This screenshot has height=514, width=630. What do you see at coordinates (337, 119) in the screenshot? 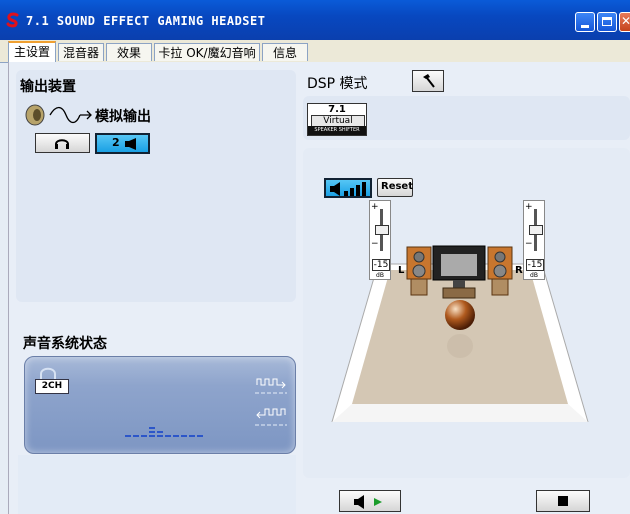
I see `virtual-speaker-shifter-badge: 7.1 Virtual SPEAKER SHIFTER` at bounding box center [337, 119].